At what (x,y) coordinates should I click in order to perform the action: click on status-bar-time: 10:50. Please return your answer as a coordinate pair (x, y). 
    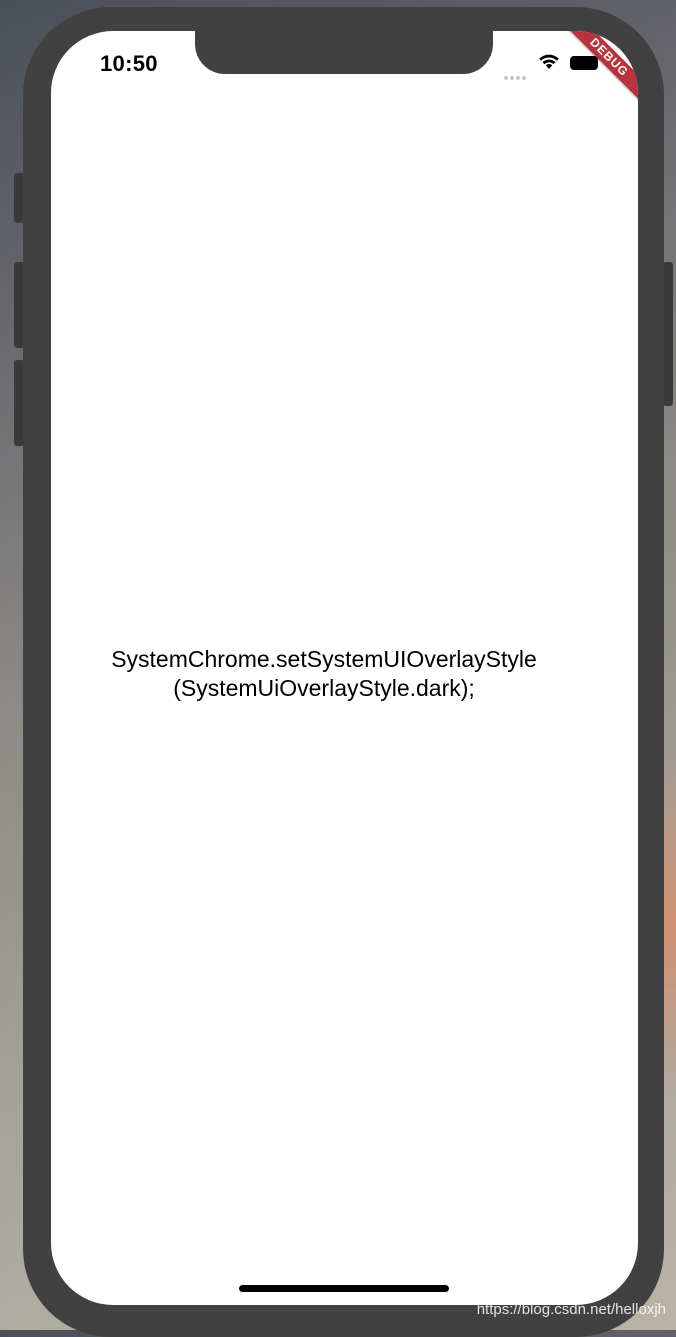
    Looking at the image, I should click on (129, 63).